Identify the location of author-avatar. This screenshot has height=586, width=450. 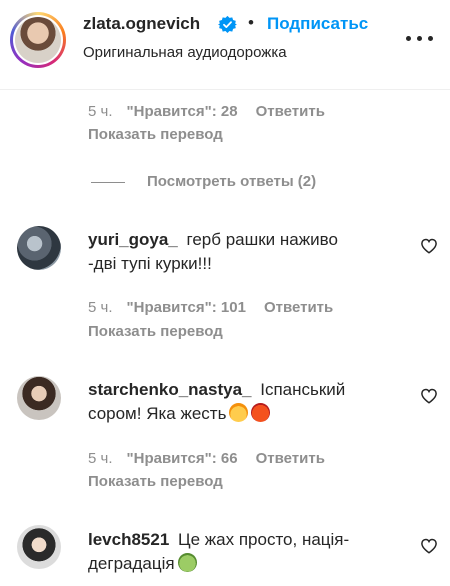
(38, 40).